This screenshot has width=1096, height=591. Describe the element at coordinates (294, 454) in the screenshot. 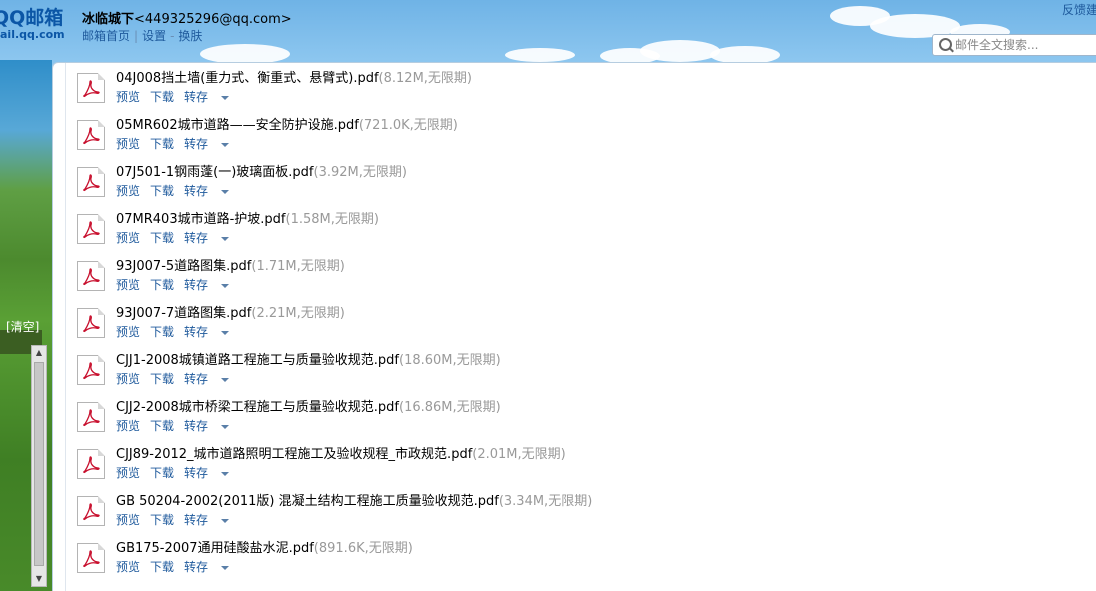

I see `file-name: CJJ89-2012_城市道路照明工程施工及验收规程_市政规范.pdf` at that location.